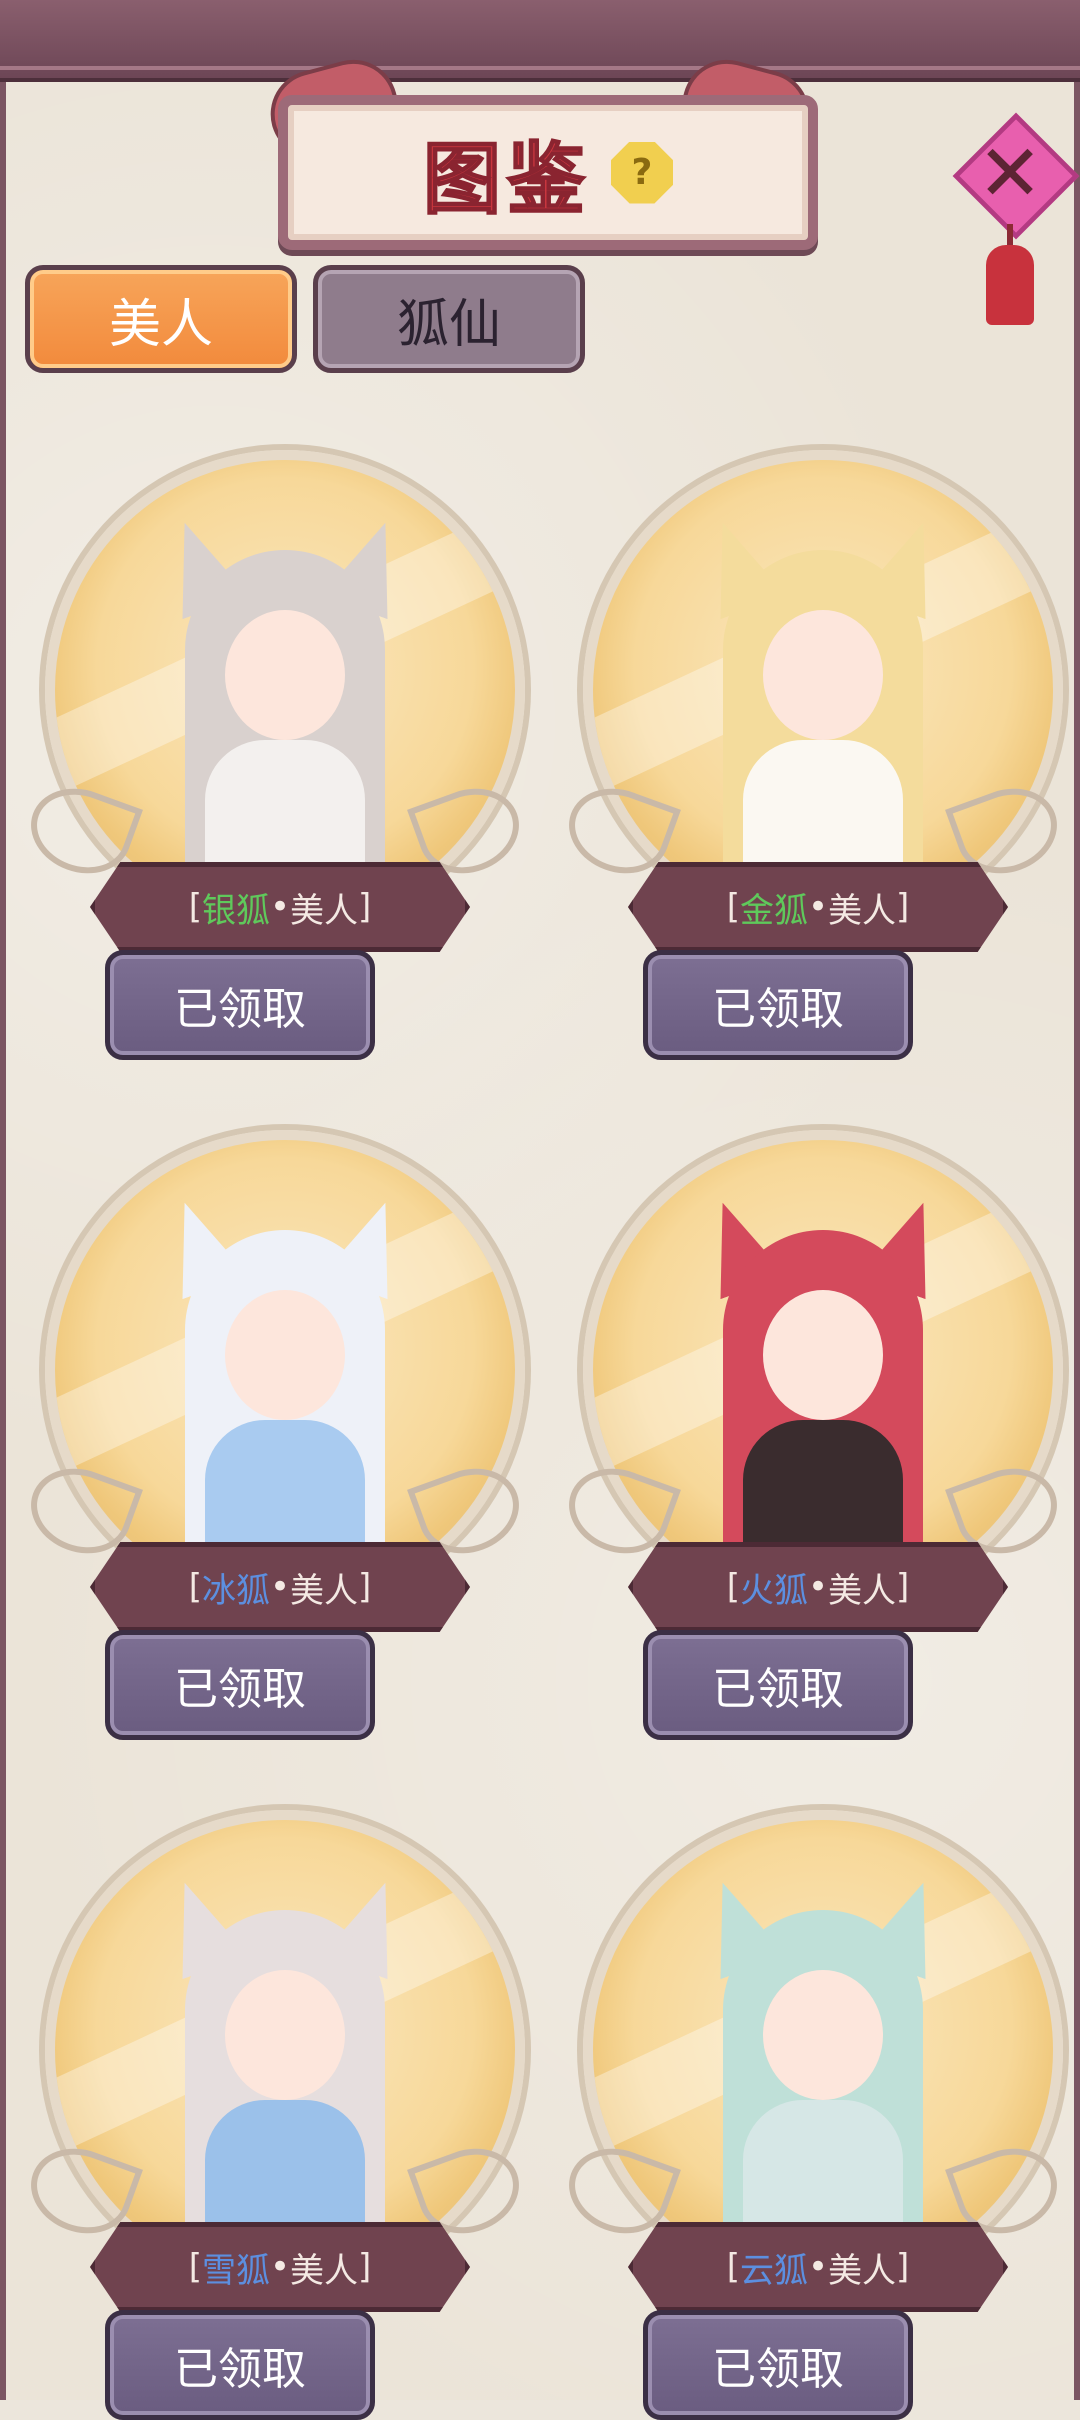  What do you see at coordinates (1010, 174) in the screenshot?
I see `close-icon: ✕` at bounding box center [1010, 174].